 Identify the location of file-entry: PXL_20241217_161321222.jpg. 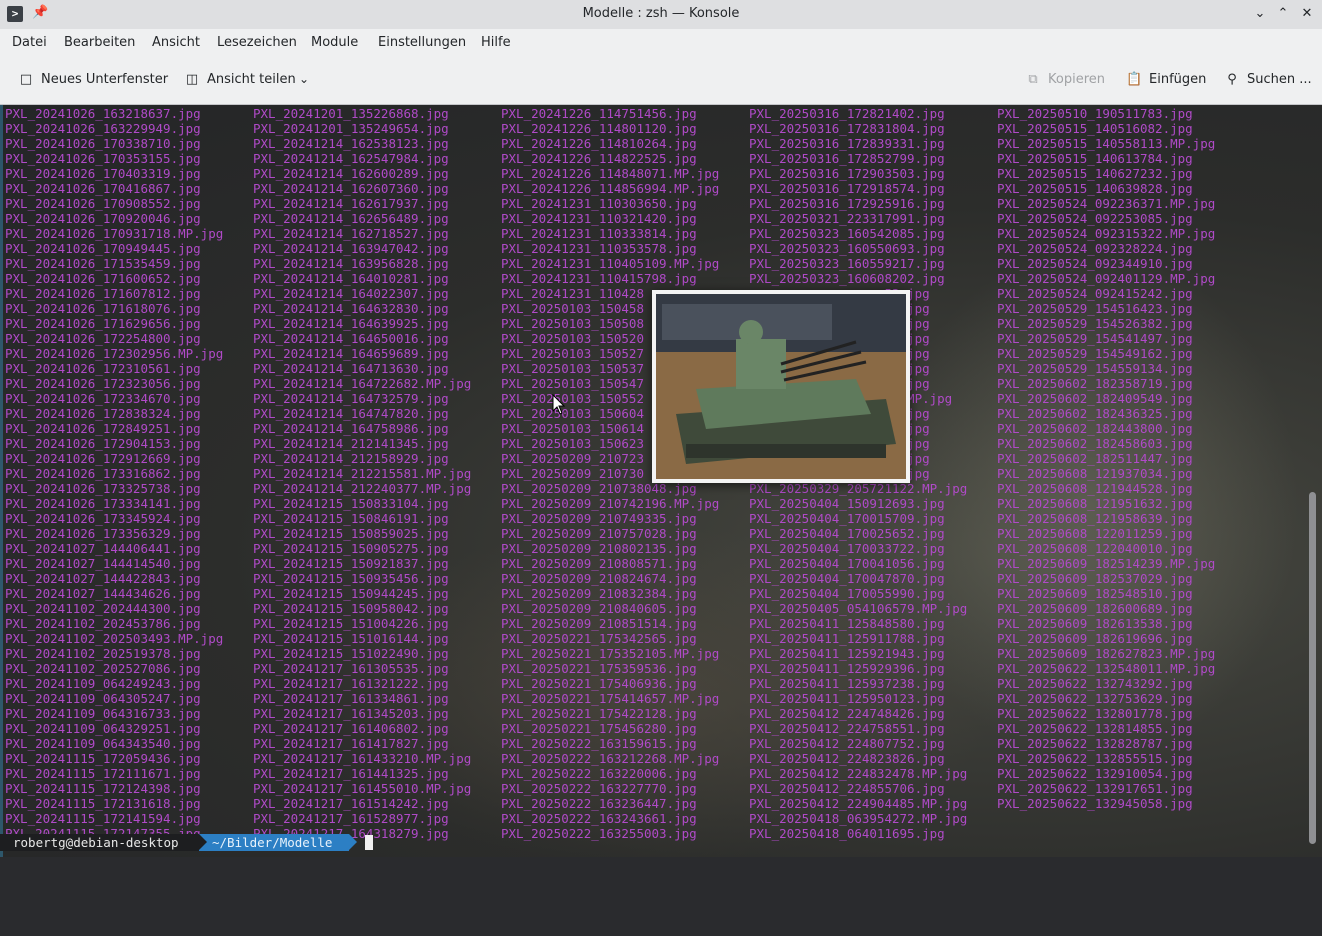
(351, 683).